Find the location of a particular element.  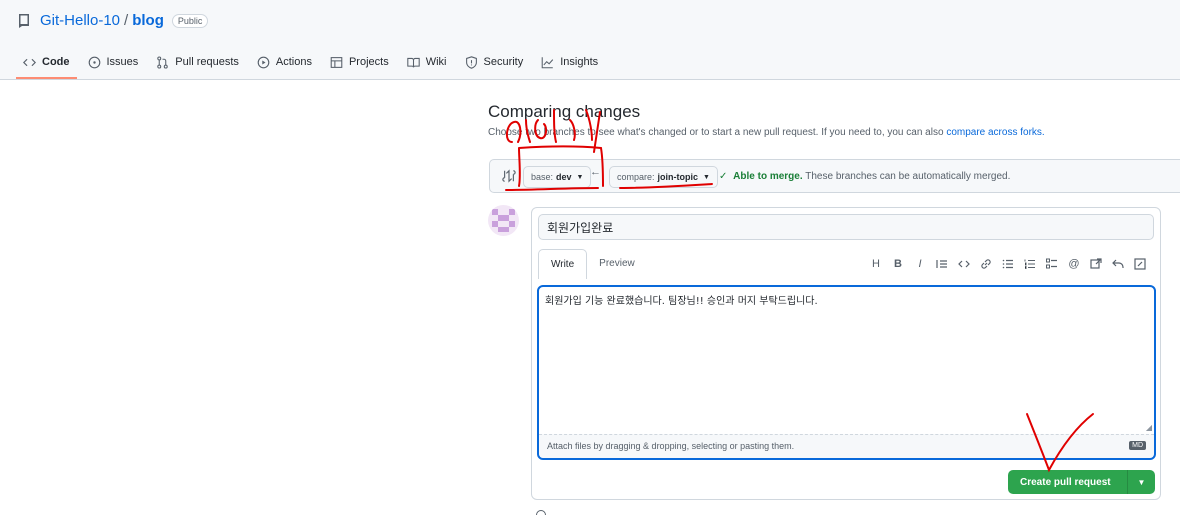

base-prefix: base: is located at coordinates (542, 177).